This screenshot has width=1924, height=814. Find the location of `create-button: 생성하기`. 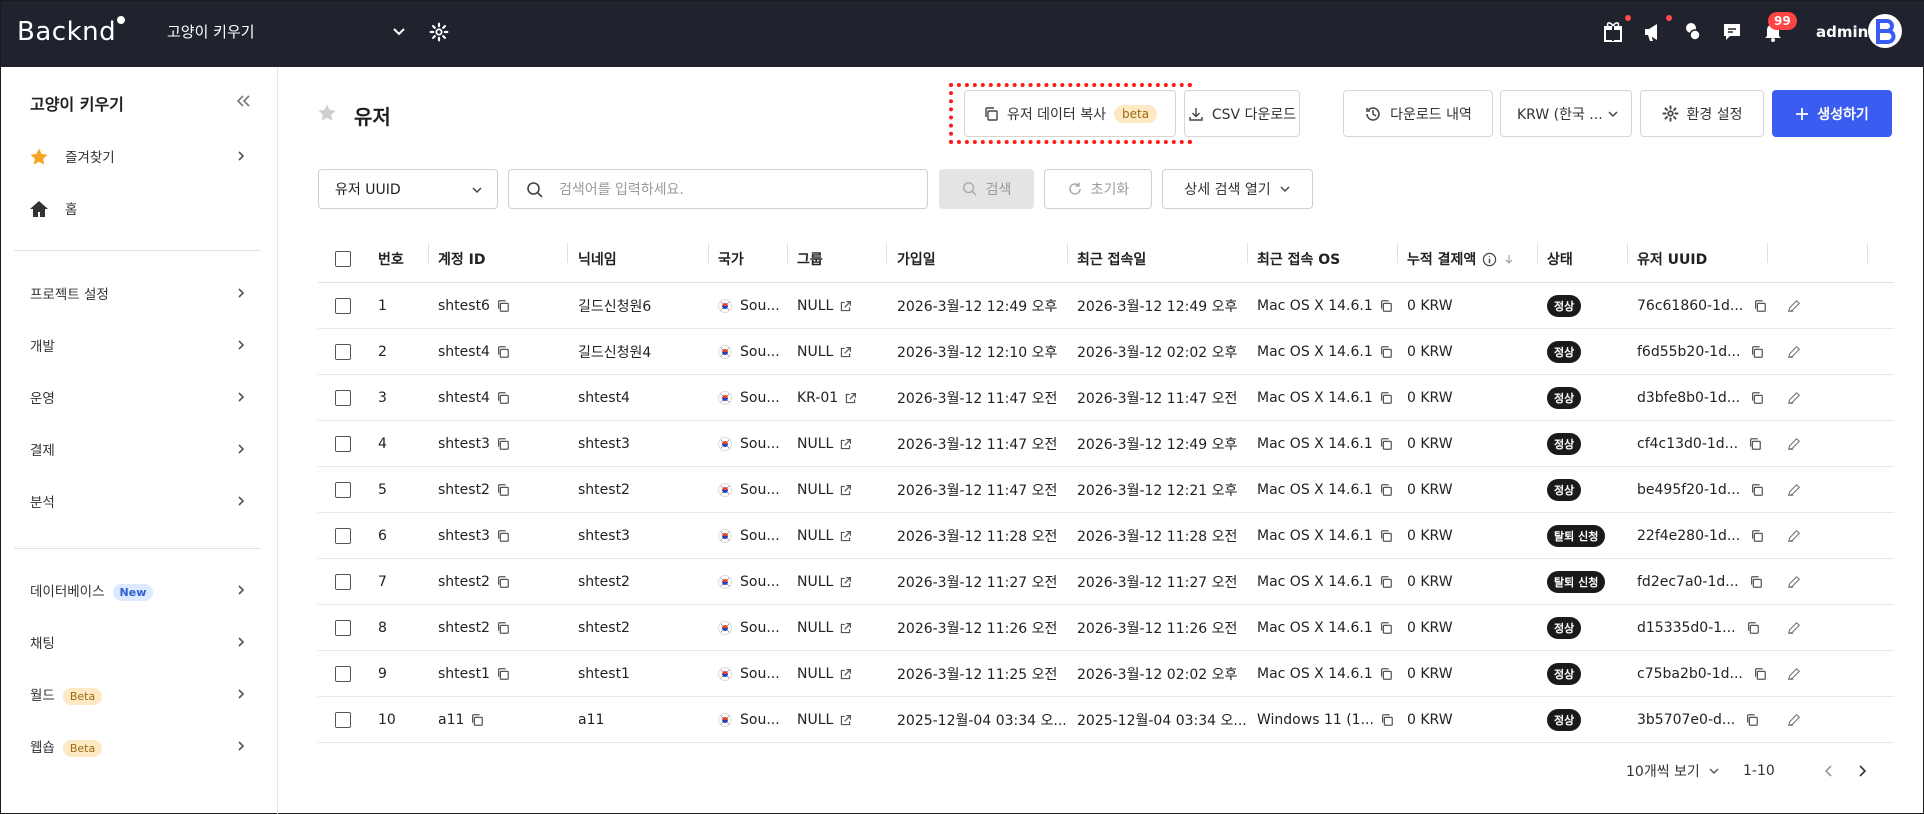

create-button: 생성하기 is located at coordinates (1832, 113).